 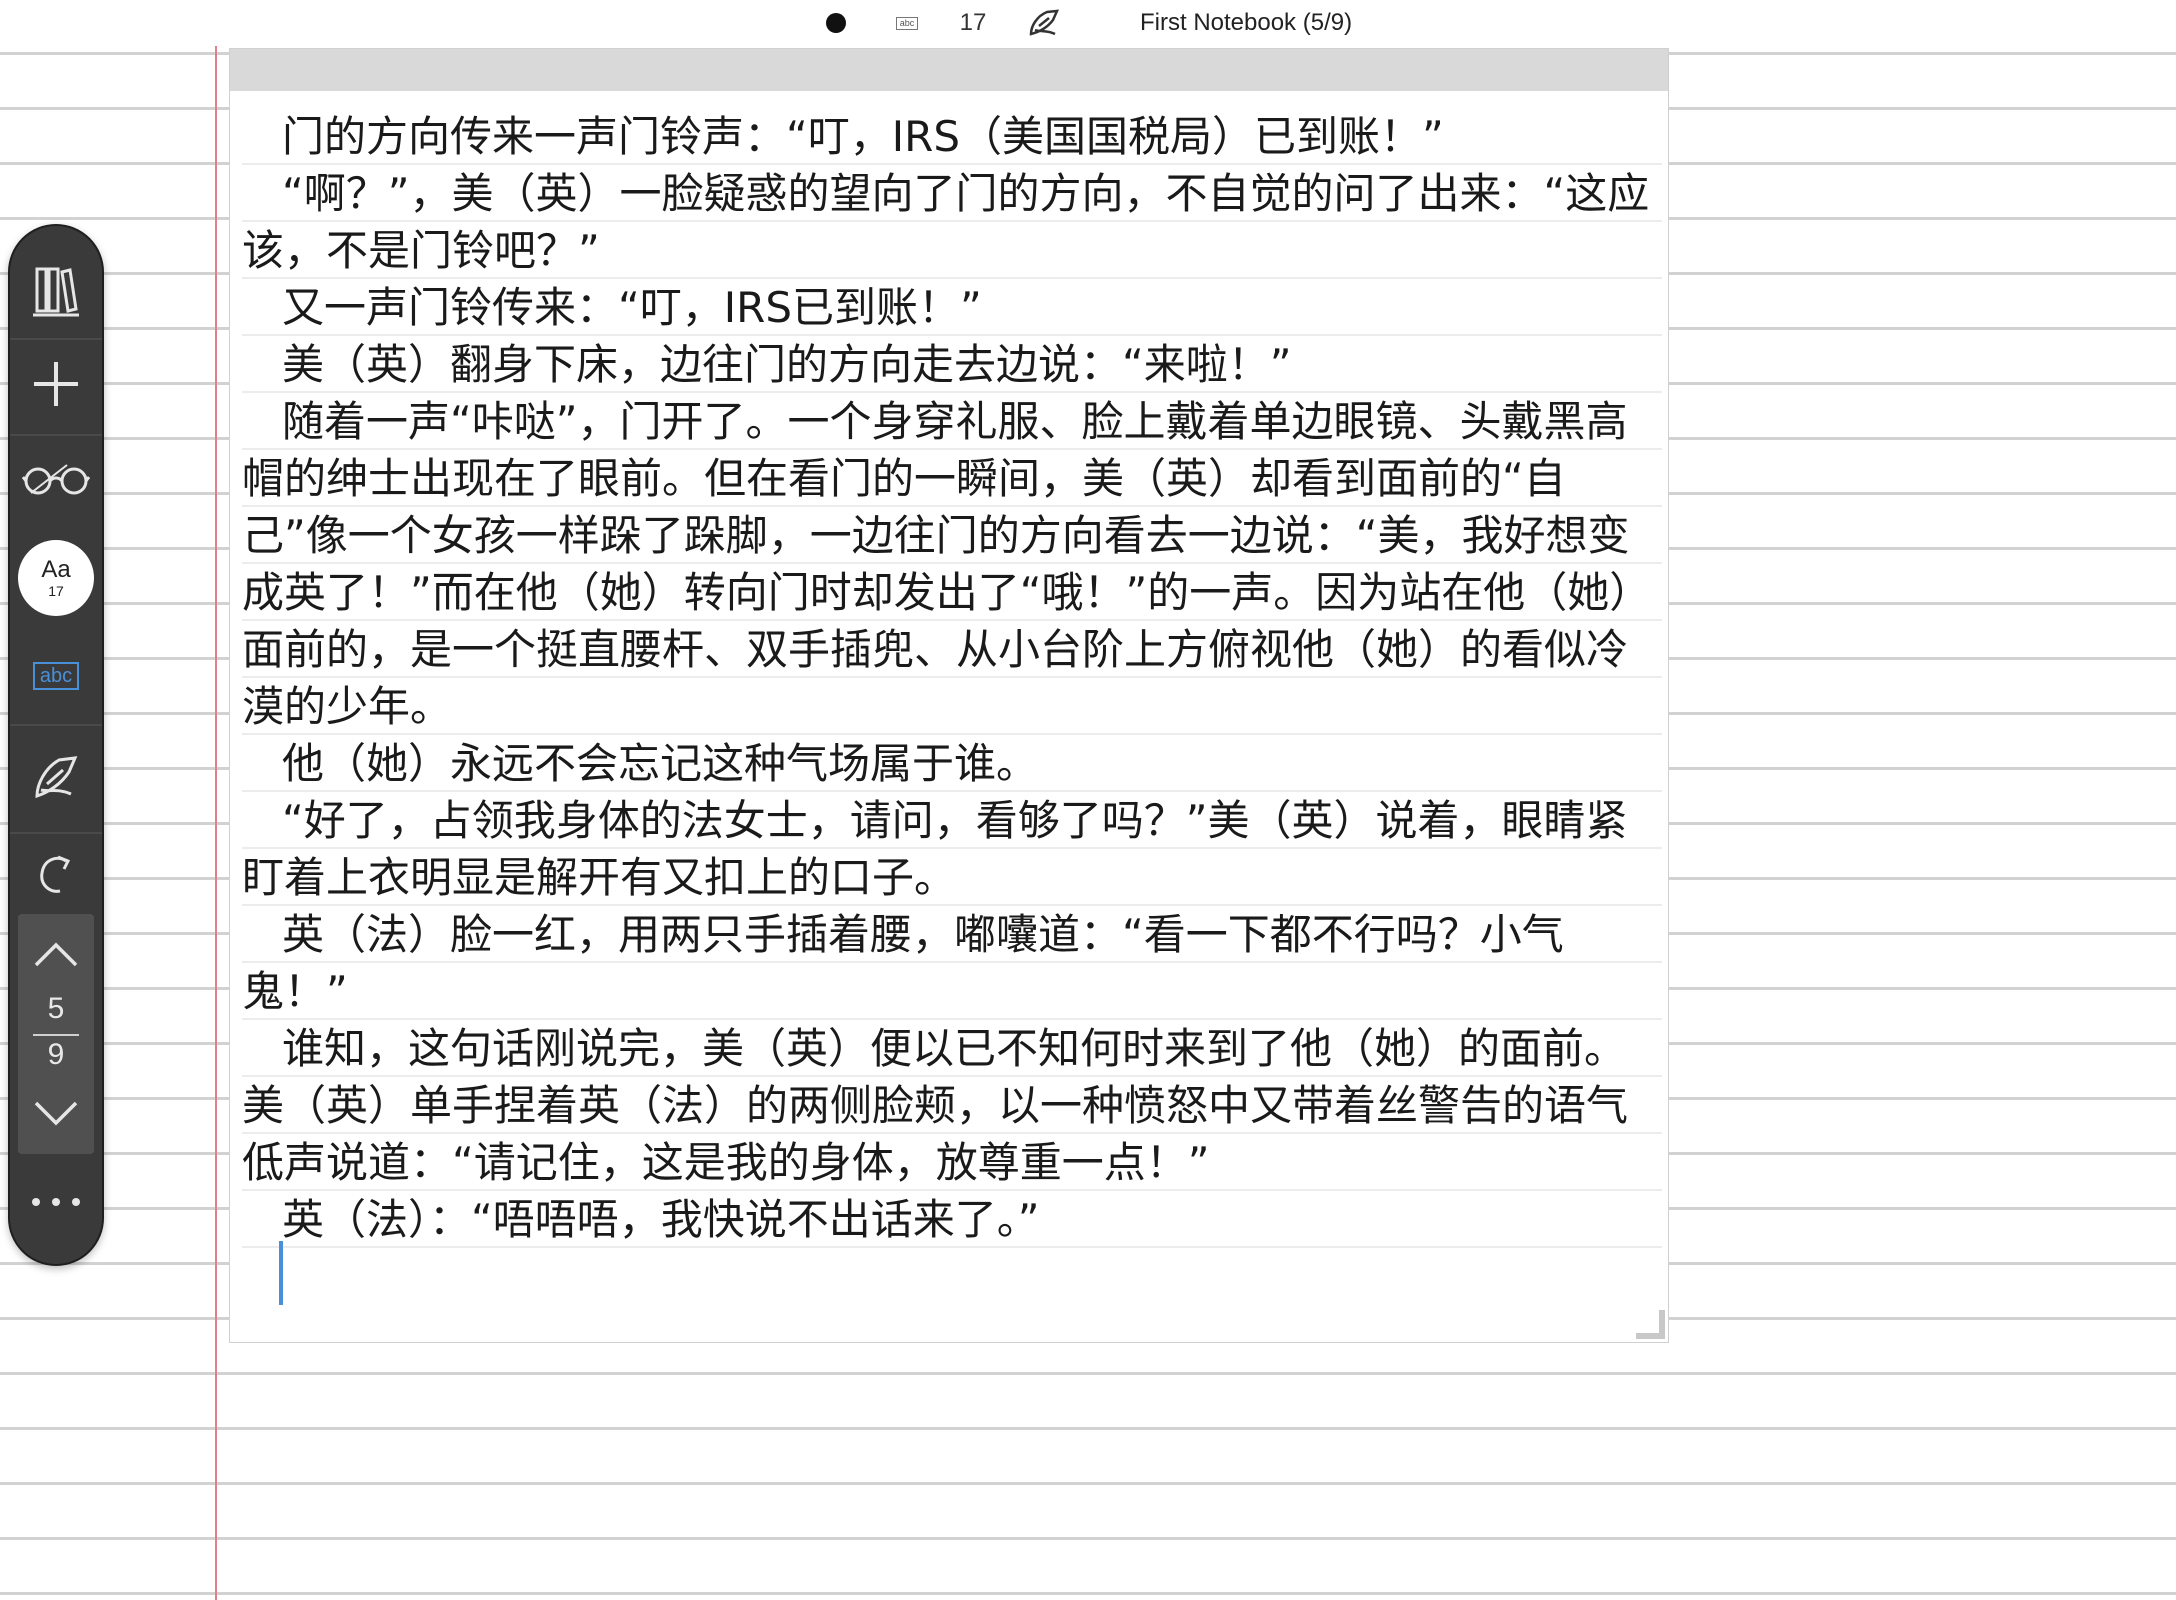 What do you see at coordinates (56, 1008) in the screenshot?
I see `current-page-number: 5` at bounding box center [56, 1008].